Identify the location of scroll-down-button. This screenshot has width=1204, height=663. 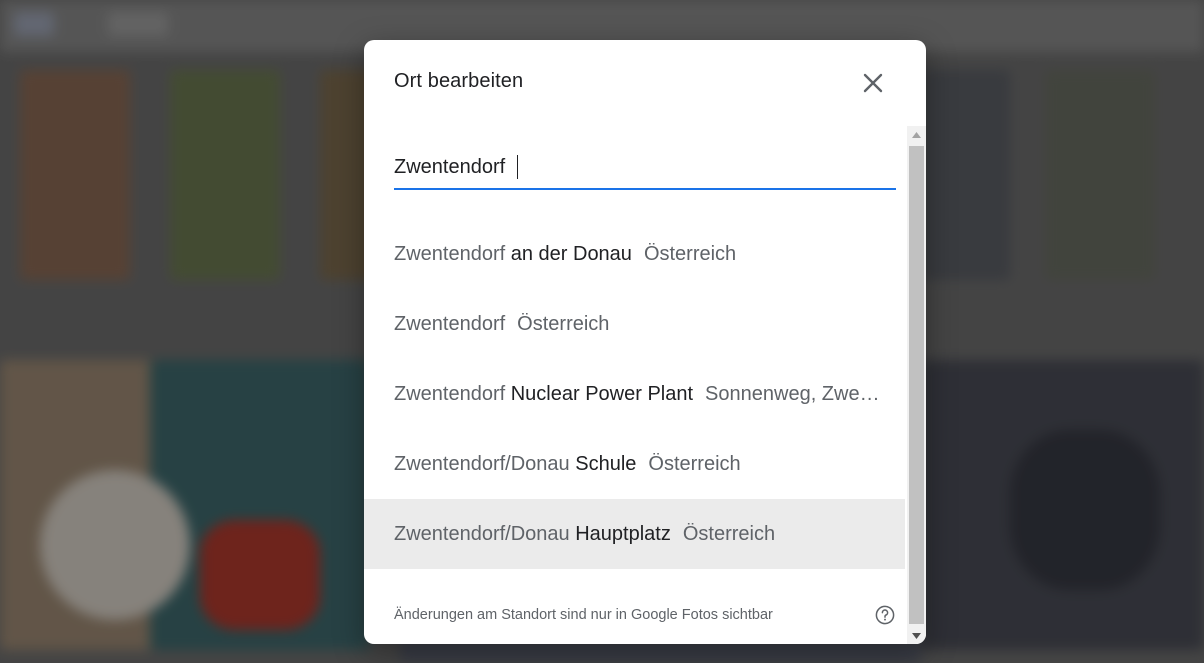
(916, 635).